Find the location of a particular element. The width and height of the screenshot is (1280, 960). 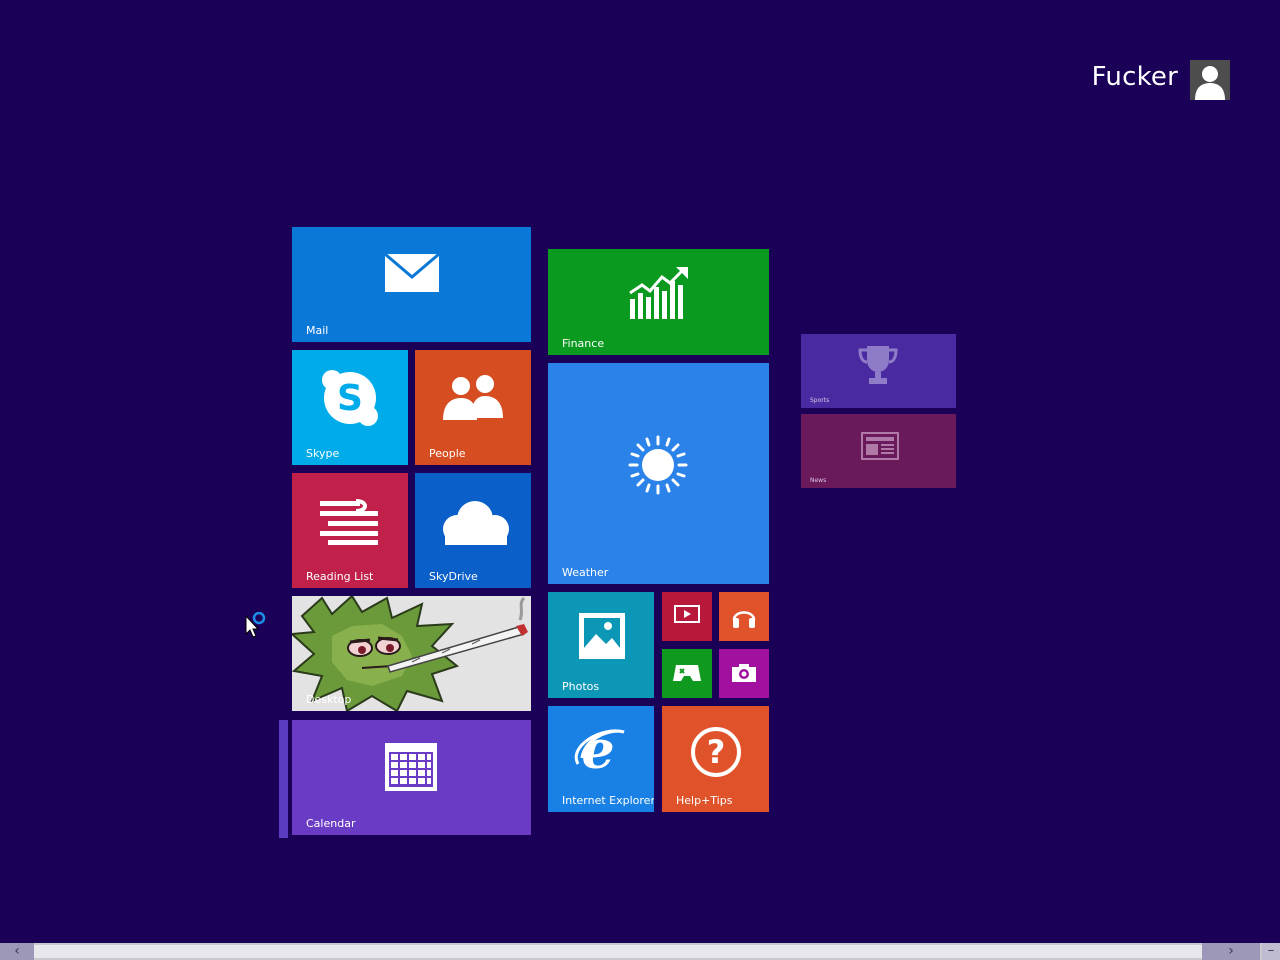

mail-tile: Mail is located at coordinates (411, 284).